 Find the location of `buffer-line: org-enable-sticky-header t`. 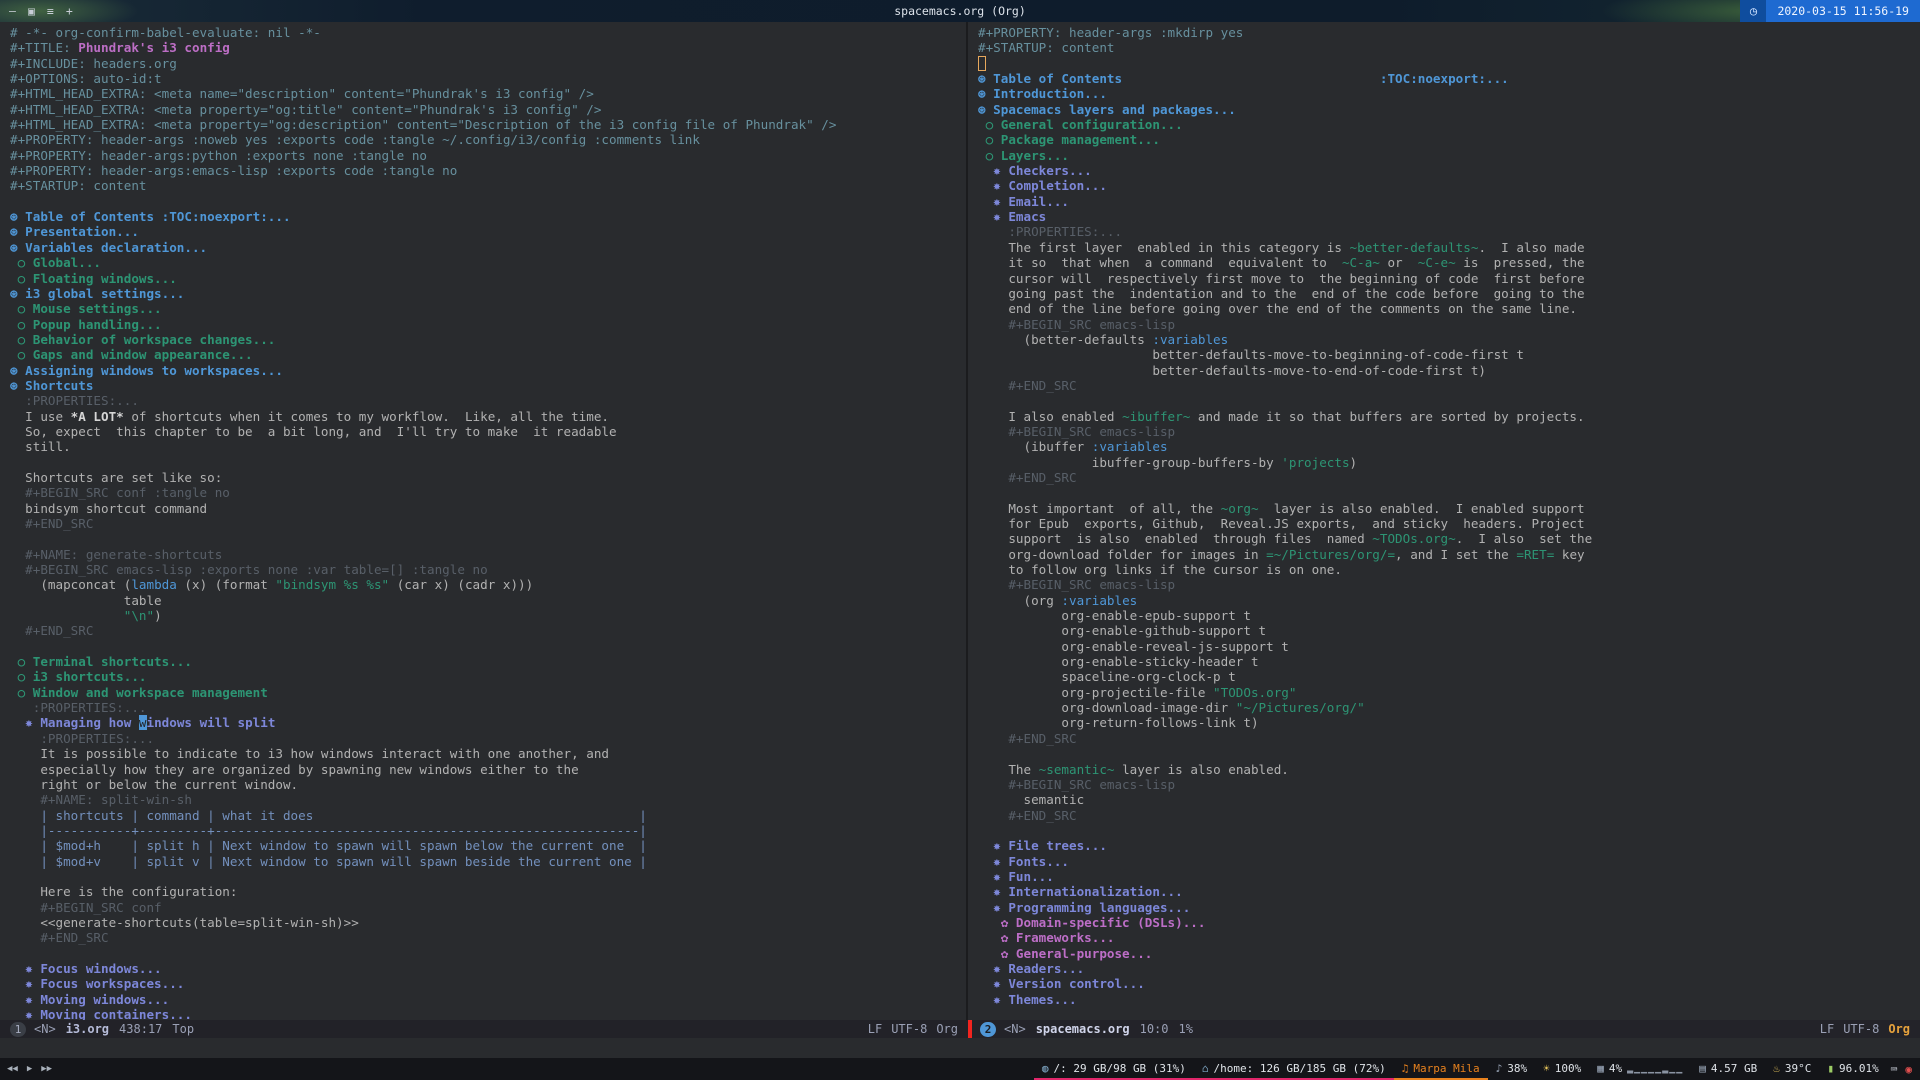

buffer-line: org-enable-sticky-header t is located at coordinates (1449, 661).